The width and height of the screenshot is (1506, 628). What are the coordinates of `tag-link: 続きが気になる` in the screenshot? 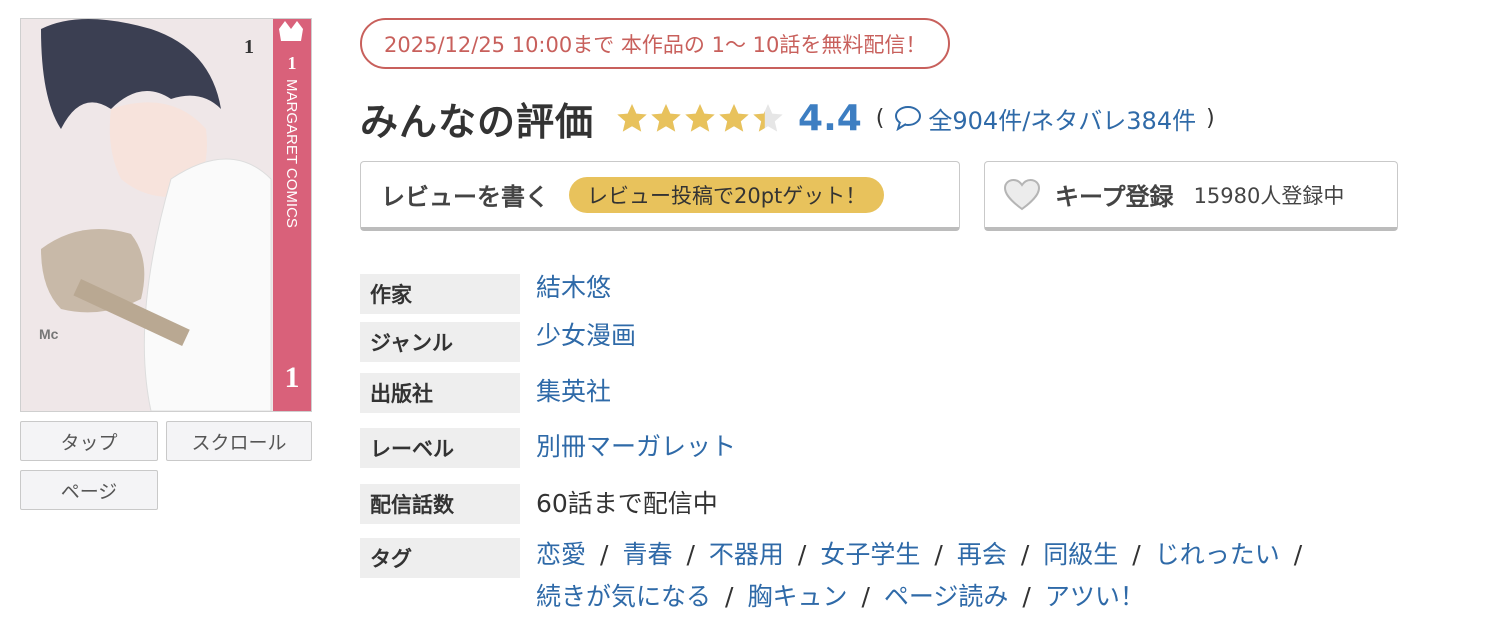 It's located at (623, 596).